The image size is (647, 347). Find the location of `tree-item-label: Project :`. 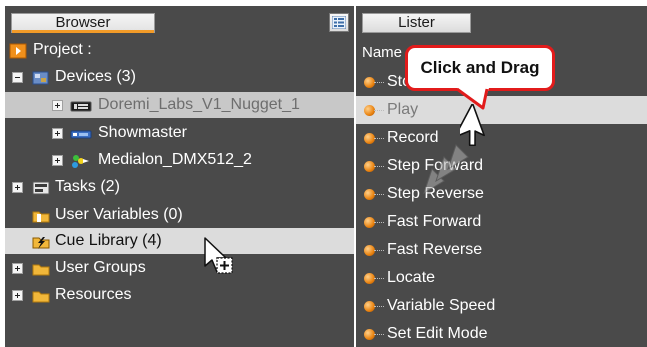

tree-item-label: Project : is located at coordinates (62, 49).